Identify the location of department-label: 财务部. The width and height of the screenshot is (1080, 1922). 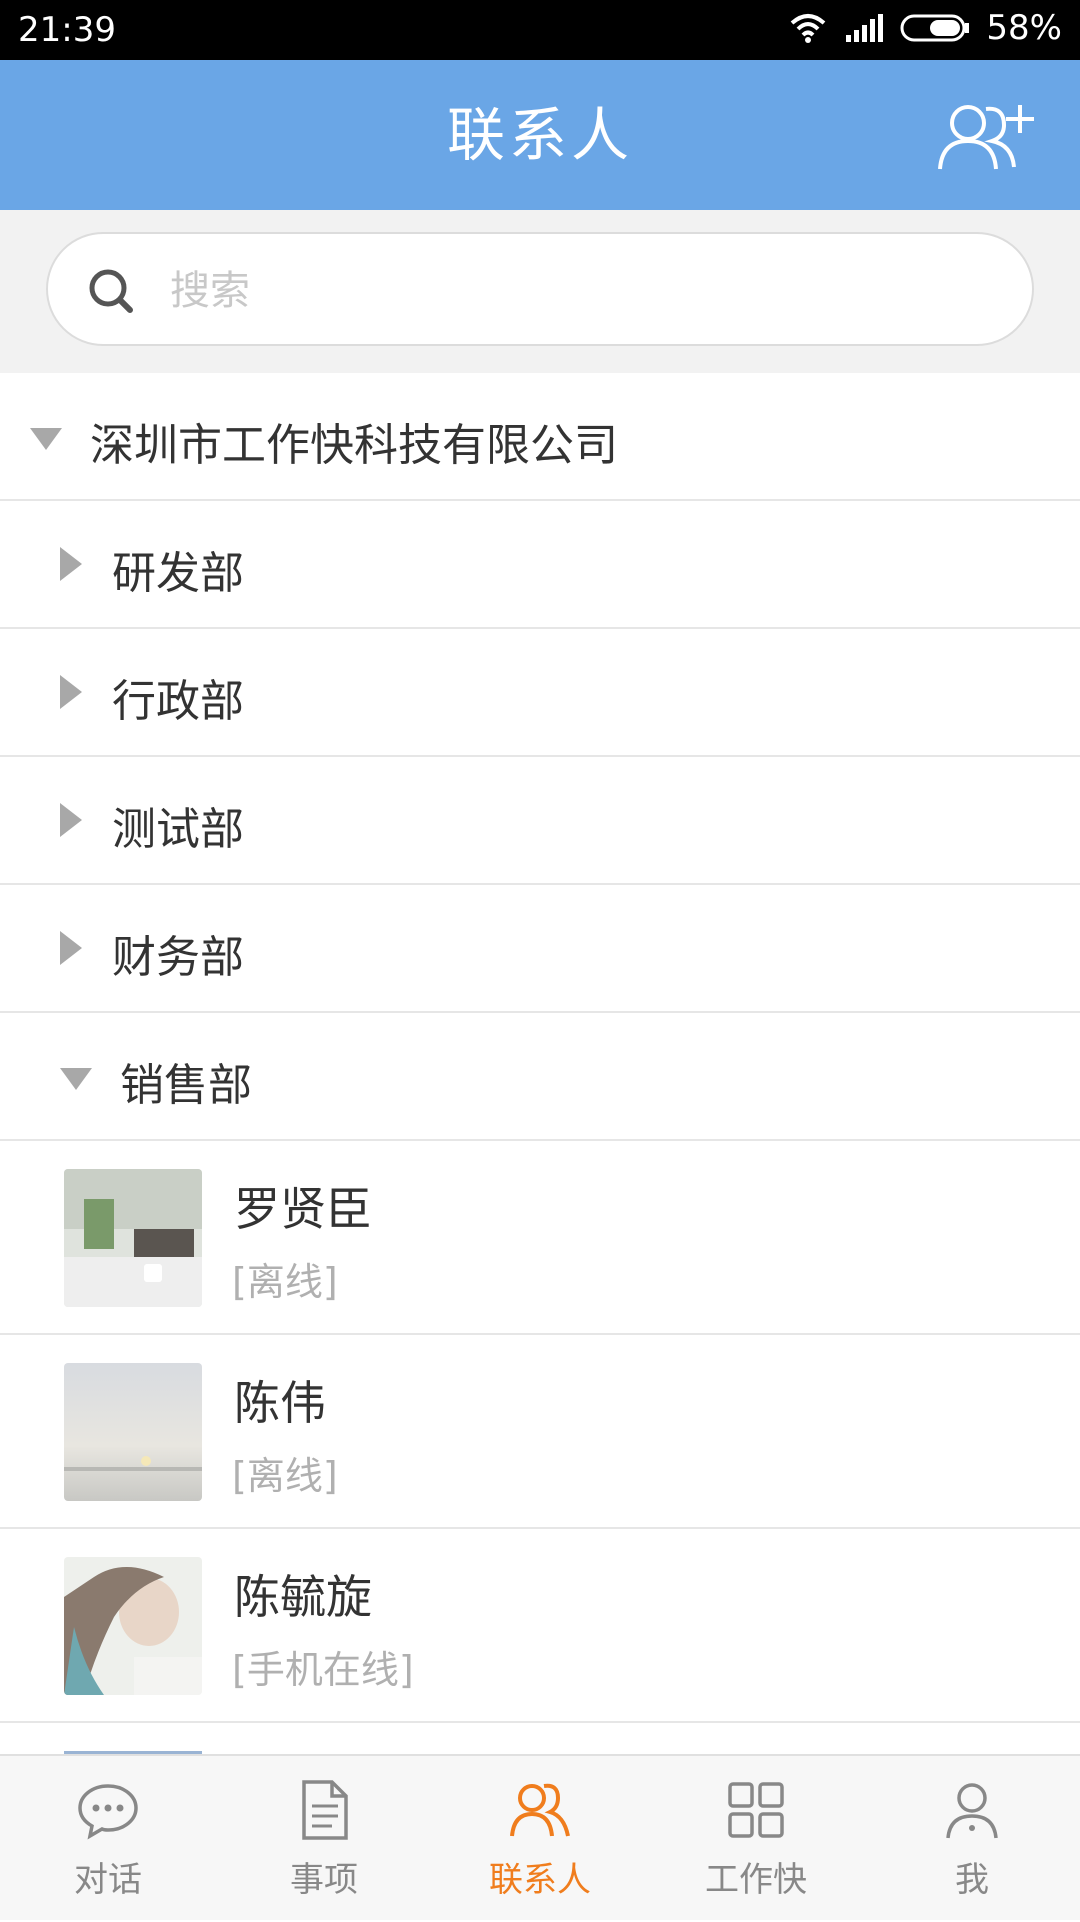
(178, 957).